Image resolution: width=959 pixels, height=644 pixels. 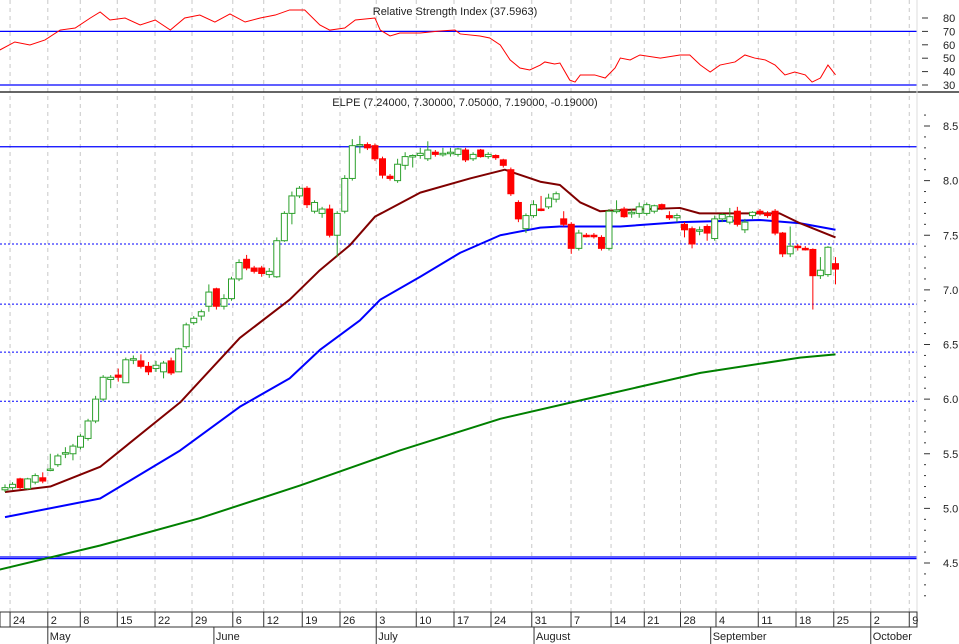 What do you see at coordinates (541, 621) in the screenshot?
I see `date-label: 31` at bounding box center [541, 621].